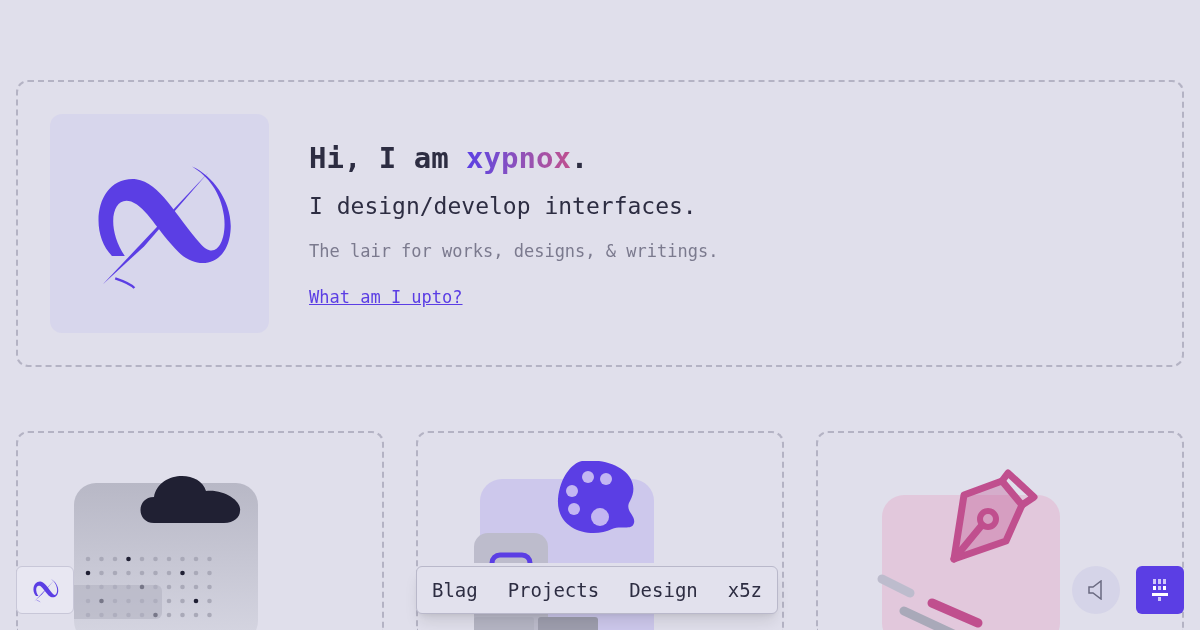  Describe the element at coordinates (663, 590) in the screenshot. I see `nav-link: Design` at that location.